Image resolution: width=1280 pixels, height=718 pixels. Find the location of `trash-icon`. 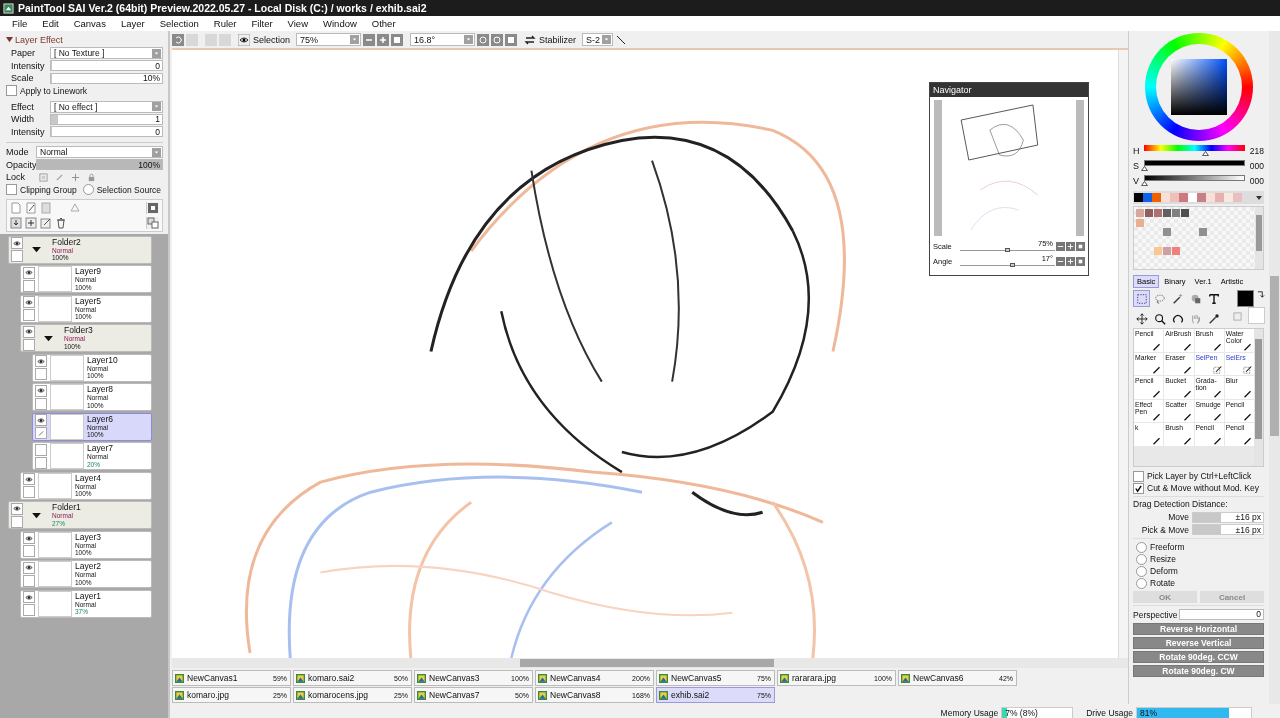

trash-icon is located at coordinates (61, 222).